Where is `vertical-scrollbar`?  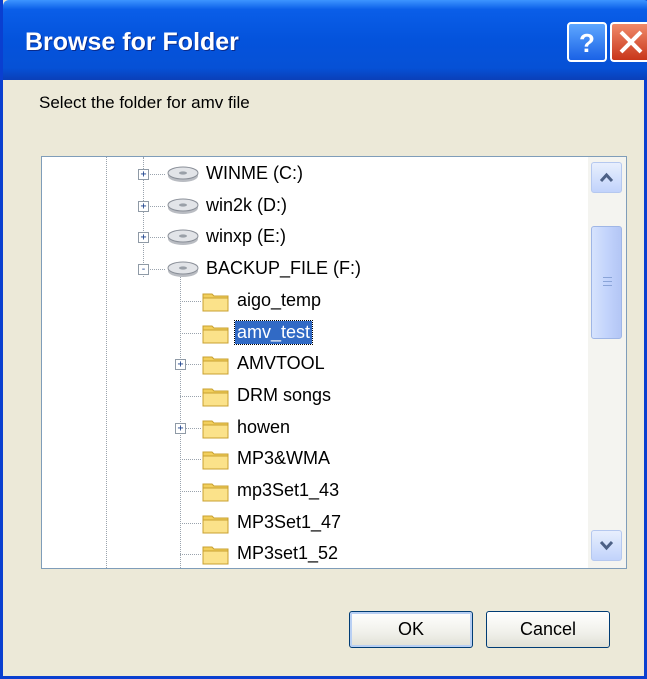
vertical-scrollbar is located at coordinates (607, 362).